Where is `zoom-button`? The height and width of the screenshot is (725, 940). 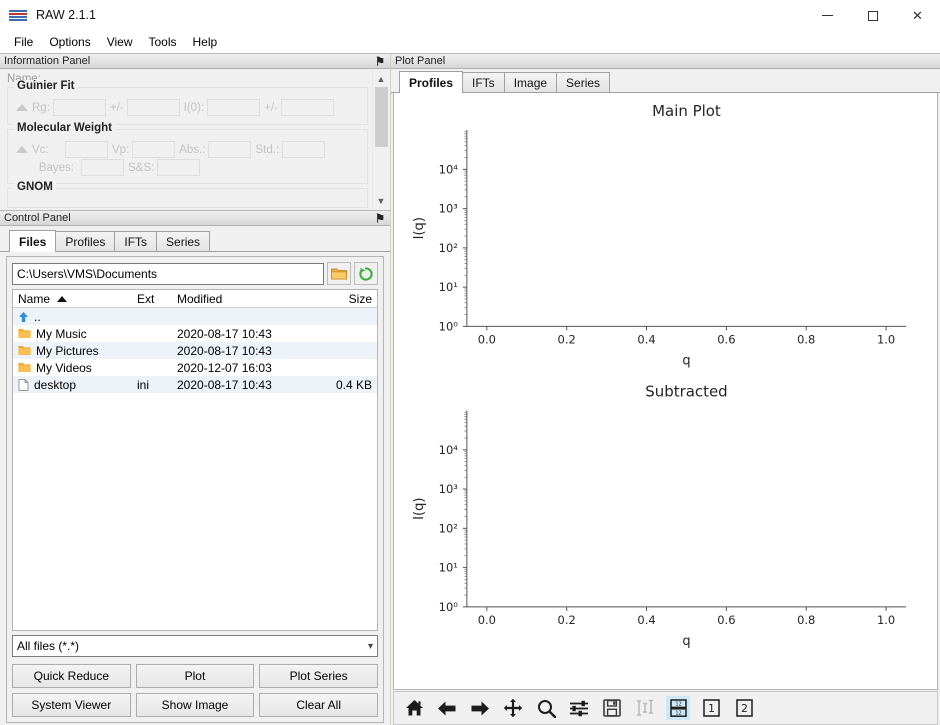
zoom-button is located at coordinates (546, 708).